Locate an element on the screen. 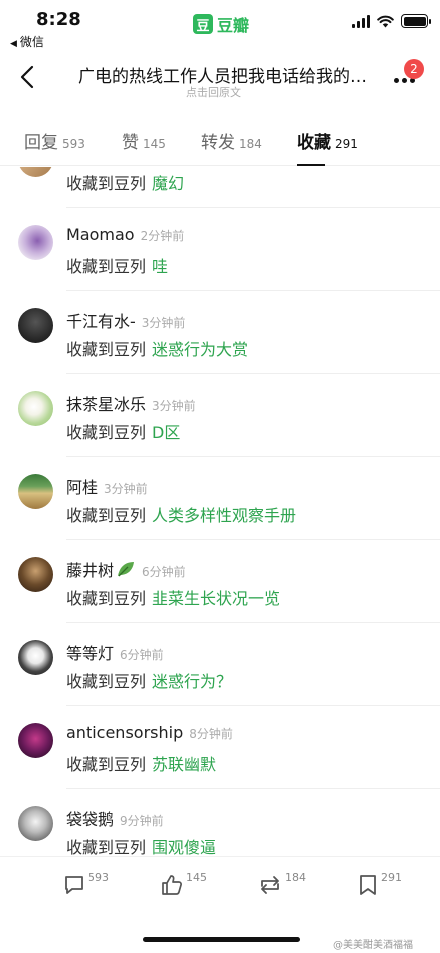  chevron-left-icon is located at coordinates (27, 77).